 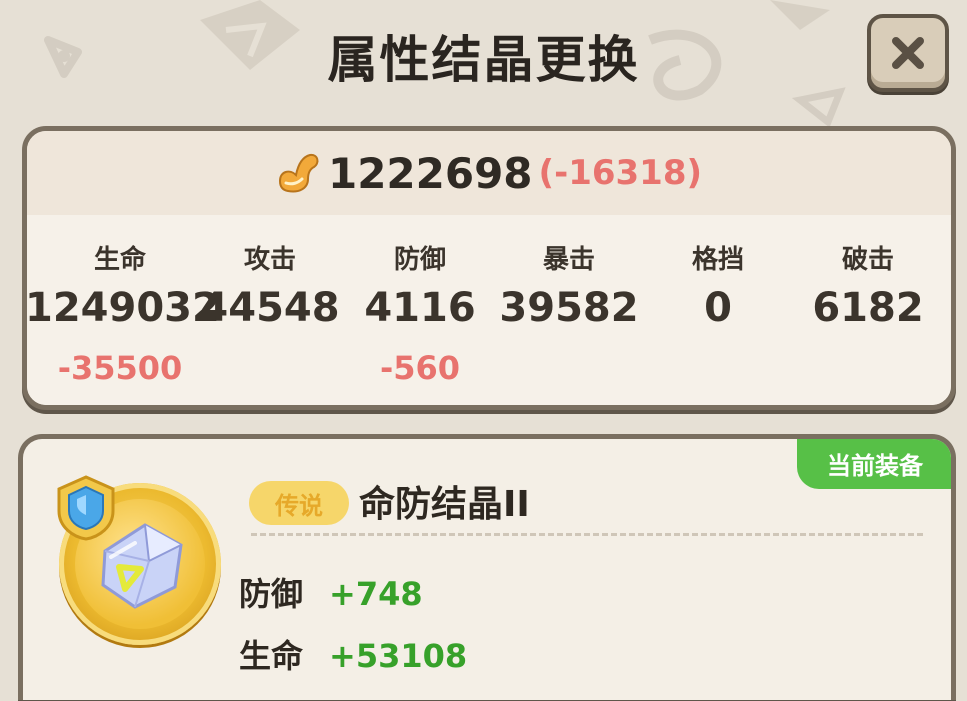 What do you see at coordinates (430, 173) in the screenshot?
I see `combat-power-value: 1222698` at bounding box center [430, 173].